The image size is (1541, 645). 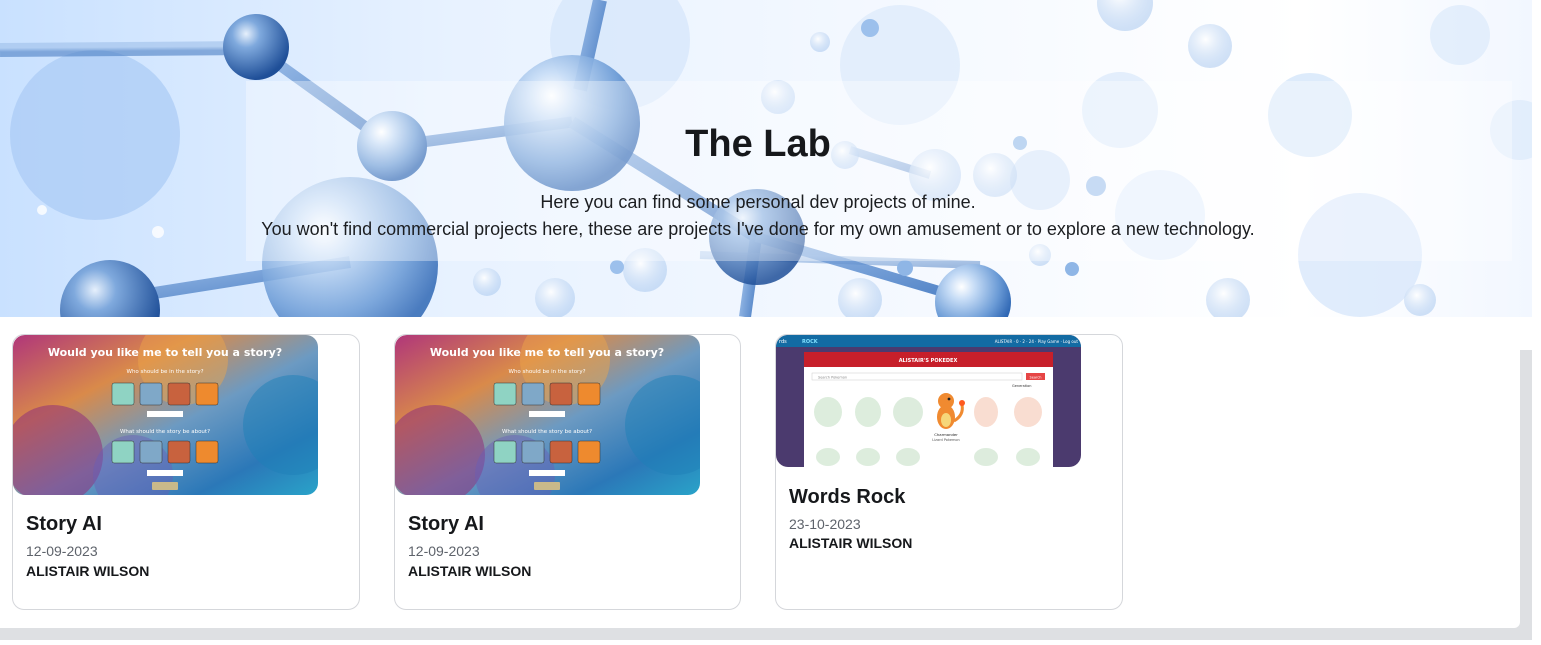 I want to click on thumb-search-input: Search Pokemon, so click(x=832, y=378).